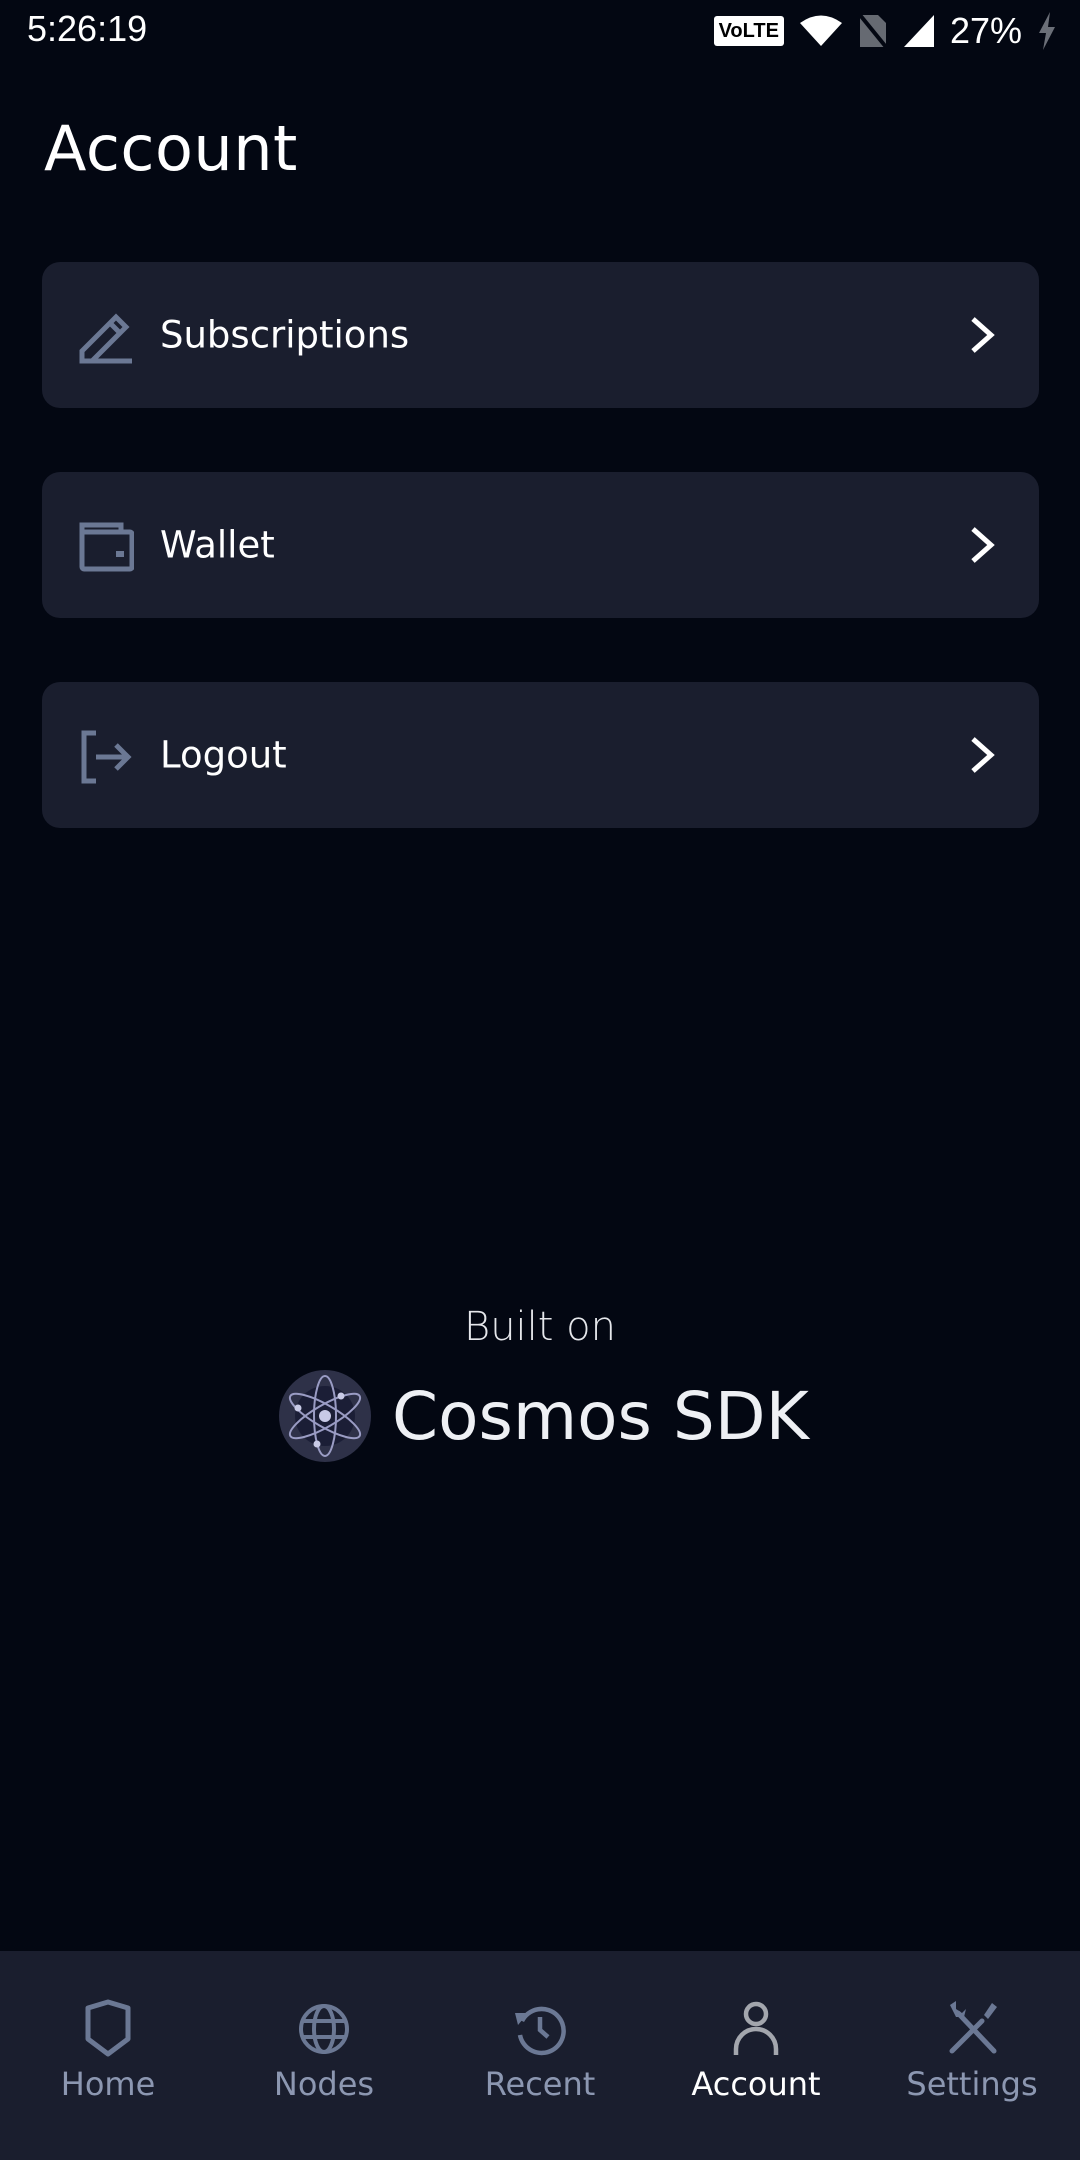 The height and width of the screenshot is (2160, 1080). I want to click on page-title: Account, so click(171, 148).